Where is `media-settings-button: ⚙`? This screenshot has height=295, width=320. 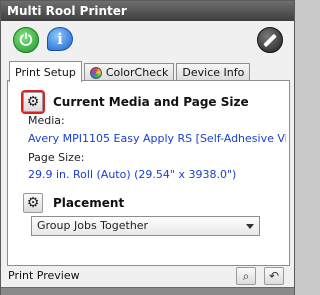 media-settings-button: ⚙ is located at coordinates (33, 102).